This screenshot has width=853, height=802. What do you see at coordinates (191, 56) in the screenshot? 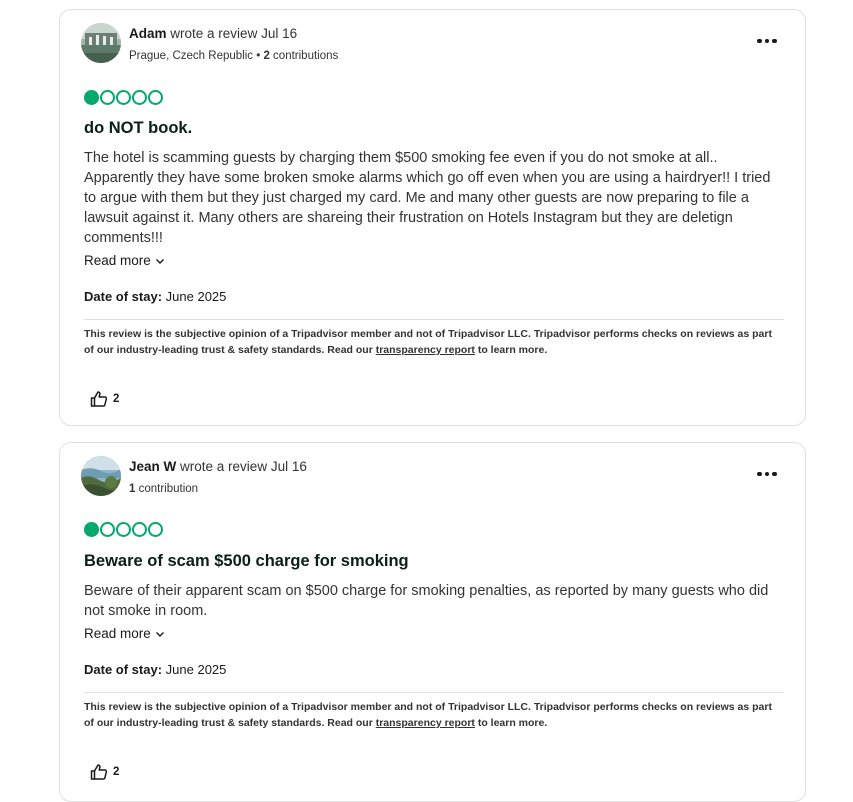
I see `reviewer-location: Prague, Czech Republic` at bounding box center [191, 56].